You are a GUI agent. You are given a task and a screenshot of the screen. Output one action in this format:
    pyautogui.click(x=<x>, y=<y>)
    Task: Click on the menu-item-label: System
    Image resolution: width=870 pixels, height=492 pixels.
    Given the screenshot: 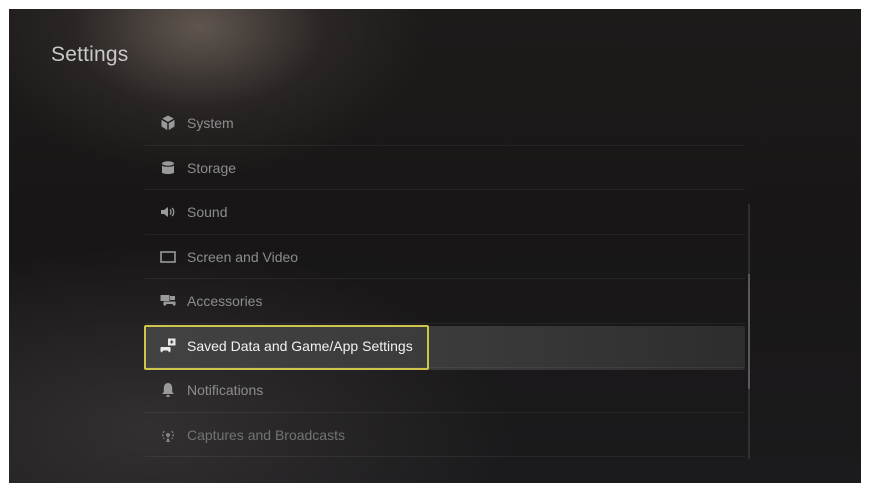 What is the action you would take?
    pyautogui.click(x=210, y=123)
    